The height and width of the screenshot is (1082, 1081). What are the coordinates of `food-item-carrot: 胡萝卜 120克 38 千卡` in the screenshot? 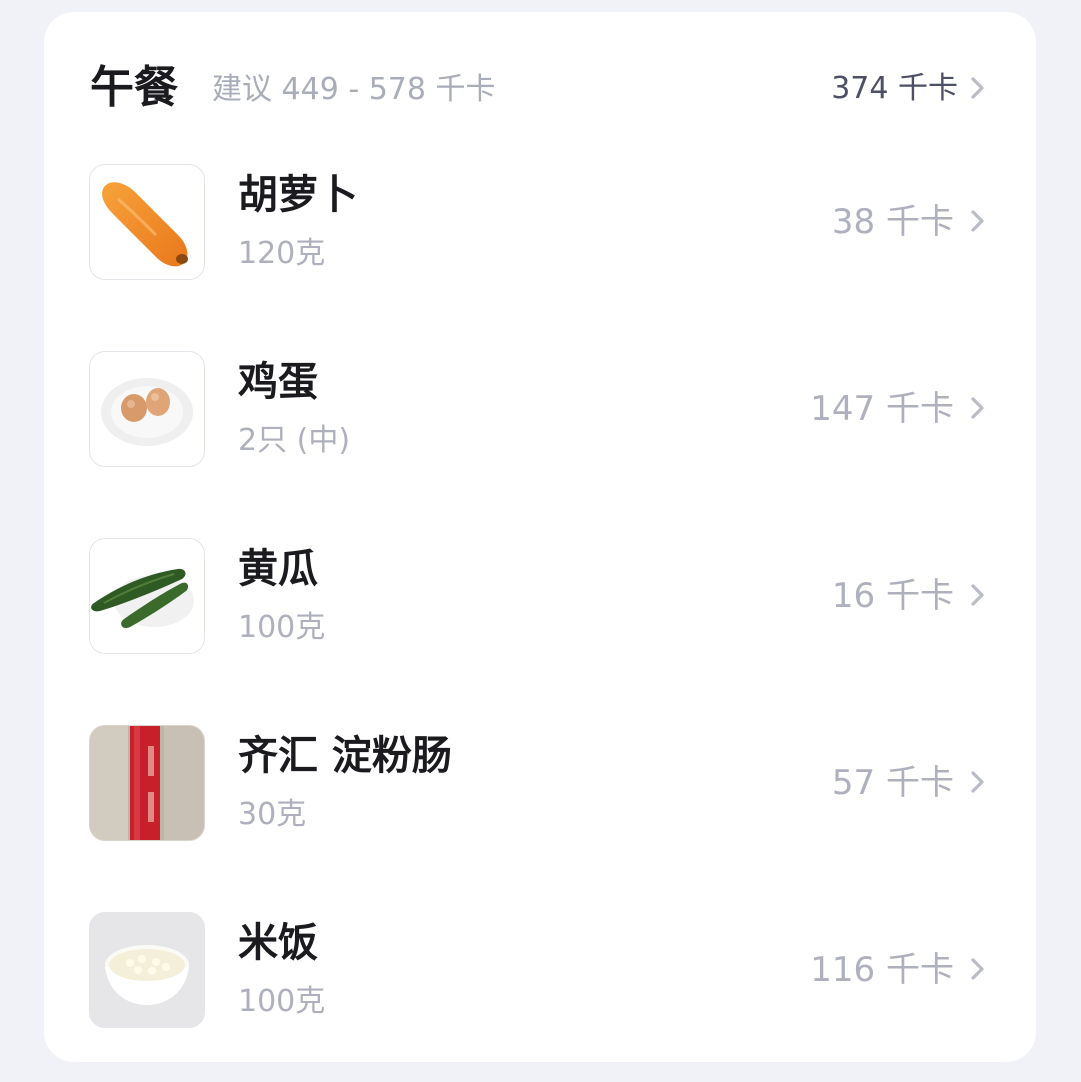 It's located at (540, 249).